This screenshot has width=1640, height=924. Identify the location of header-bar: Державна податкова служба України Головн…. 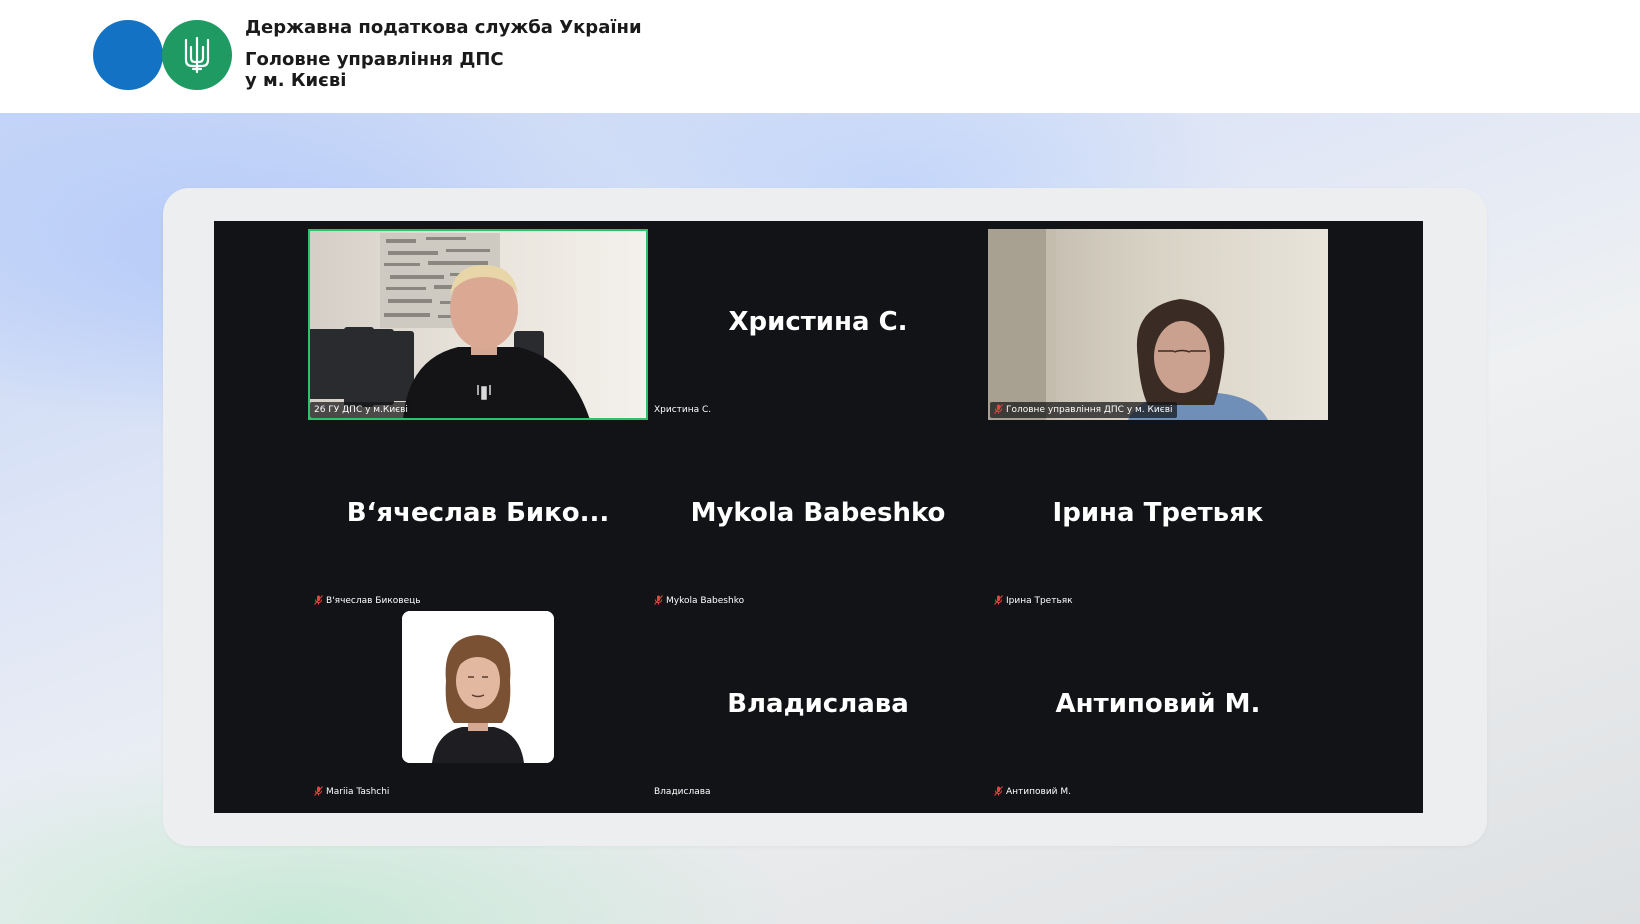
(820, 56).